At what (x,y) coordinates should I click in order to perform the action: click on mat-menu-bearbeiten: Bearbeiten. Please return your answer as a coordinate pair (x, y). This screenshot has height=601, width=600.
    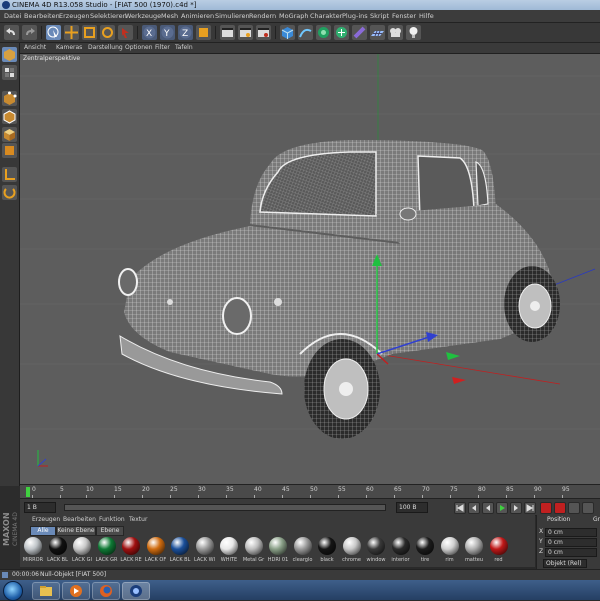
    Looking at the image, I should click on (79, 519).